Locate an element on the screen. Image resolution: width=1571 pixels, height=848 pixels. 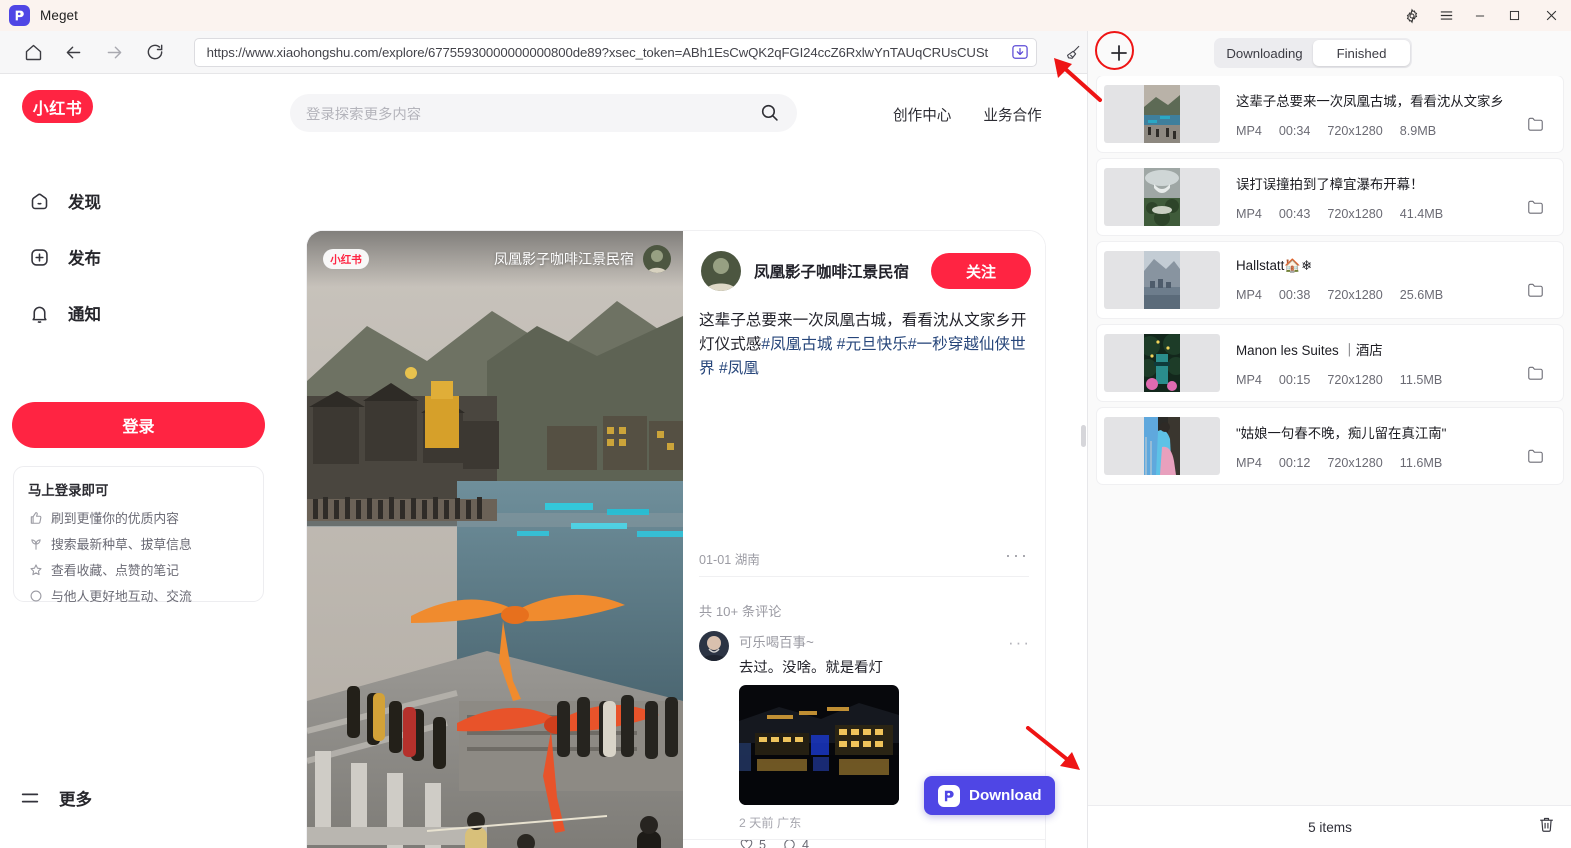
post-date-location: 01-01 湖南 is located at coordinates (729, 560).